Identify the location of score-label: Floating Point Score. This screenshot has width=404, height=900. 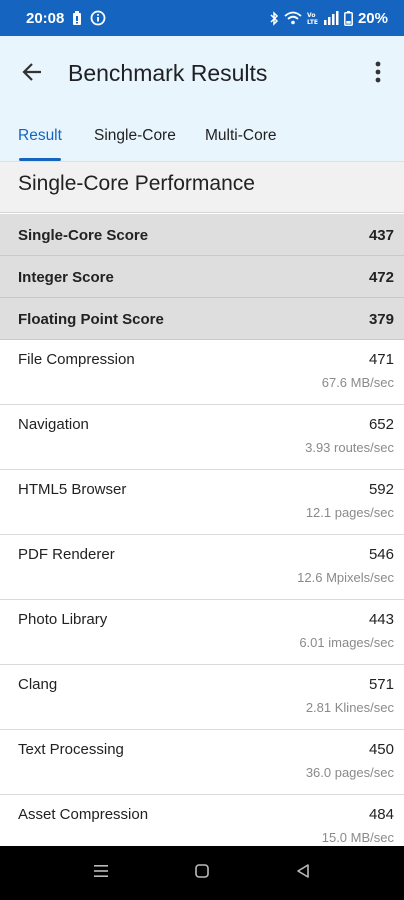
(91, 319).